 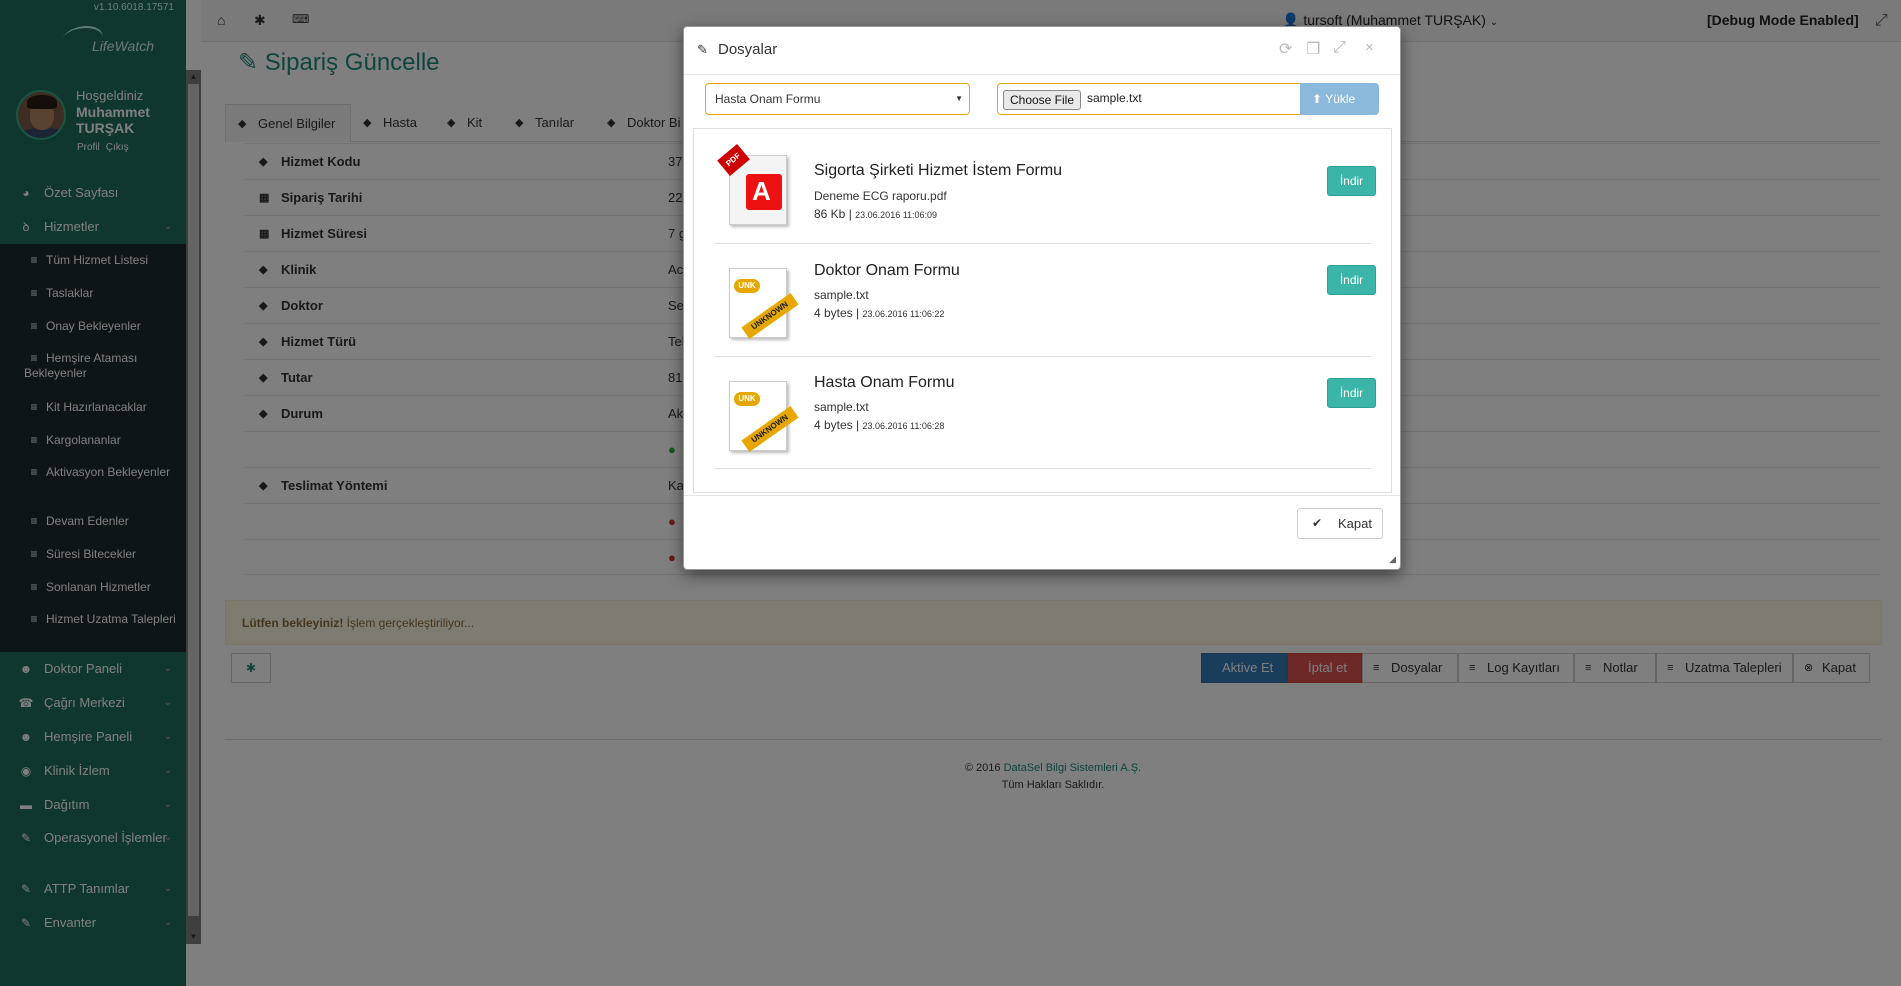 What do you see at coordinates (1339, 99) in the screenshot?
I see `upload-button: ⬆ Yükle` at bounding box center [1339, 99].